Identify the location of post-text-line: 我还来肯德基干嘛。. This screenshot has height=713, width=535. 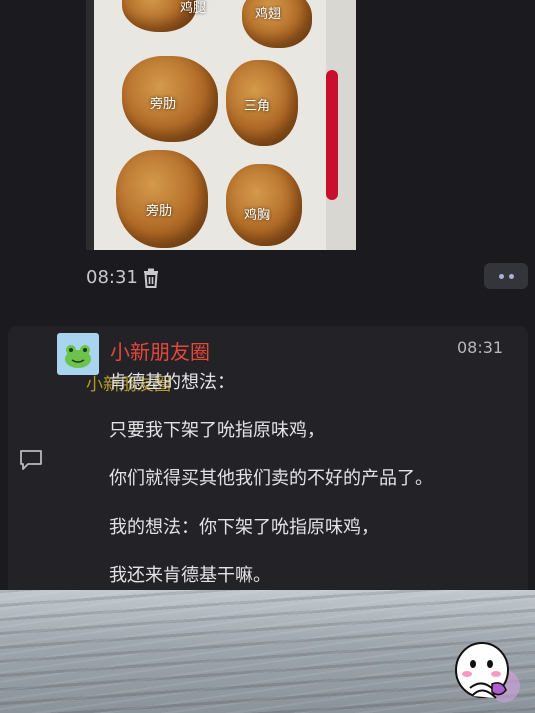
(190, 575).